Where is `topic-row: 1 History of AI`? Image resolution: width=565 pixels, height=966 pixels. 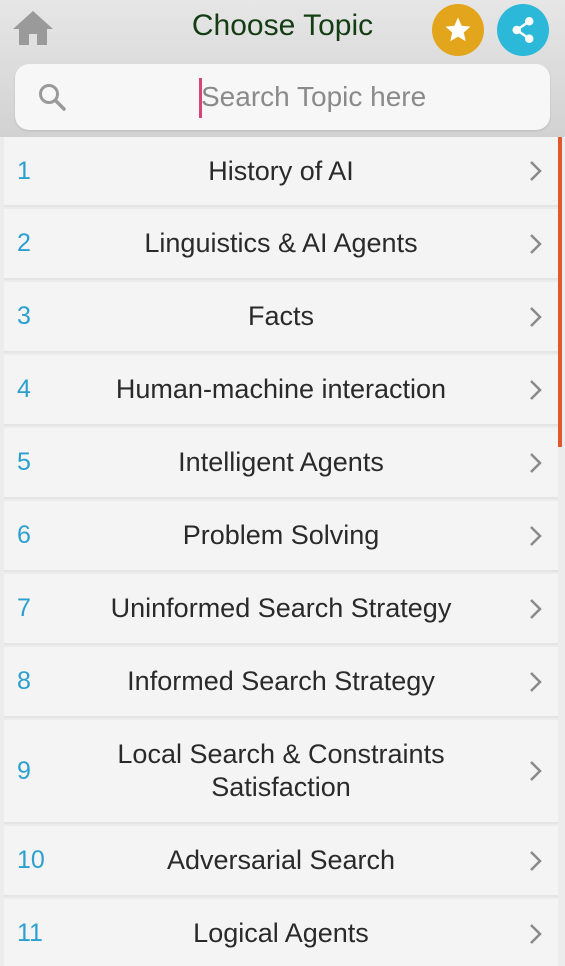 topic-row: 1 History of AI is located at coordinates (281, 172).